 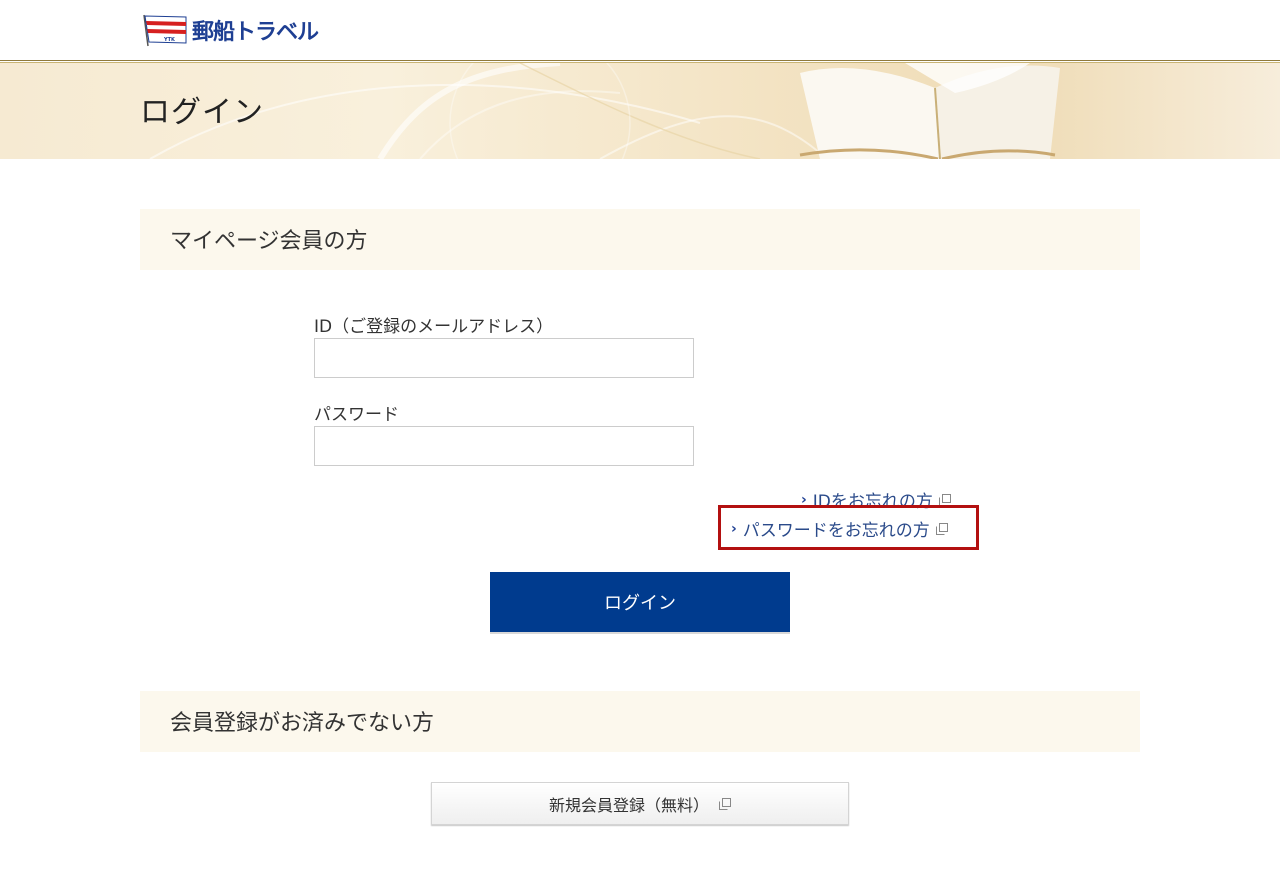 What do you see at coordinates (848, 527) in the screenshot?
I see `highlight-annotation-box` at bounding box center [848, 527].